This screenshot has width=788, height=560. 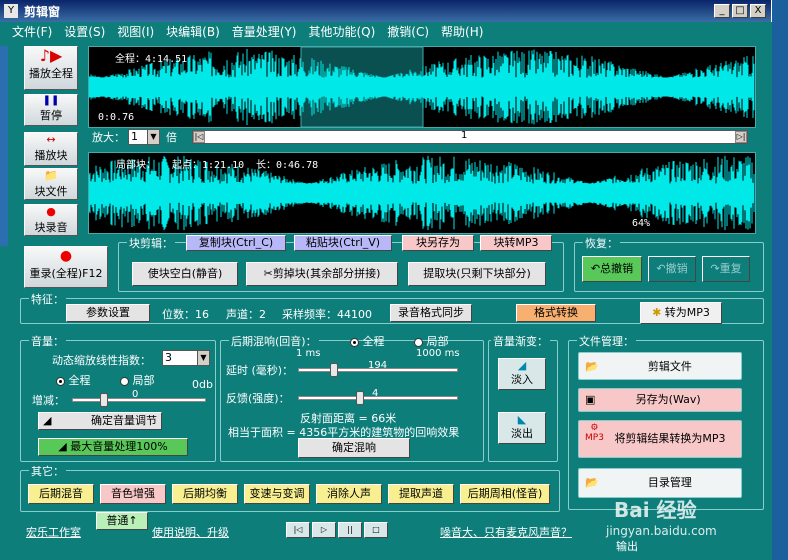 What do you see at coordinates (672, 269) in the screenshot?
I see `undo-button: ↶撤销` at bounding box center [672, 269].